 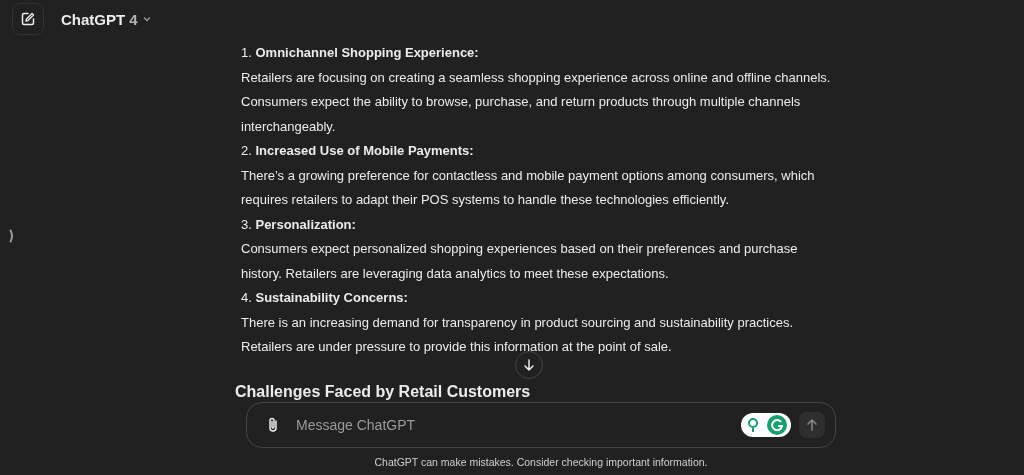 What do you see at coordinates (511, 425) in the screenshot?
I see `message-input: Message ChatGPT` at bounding box center [511, 425].